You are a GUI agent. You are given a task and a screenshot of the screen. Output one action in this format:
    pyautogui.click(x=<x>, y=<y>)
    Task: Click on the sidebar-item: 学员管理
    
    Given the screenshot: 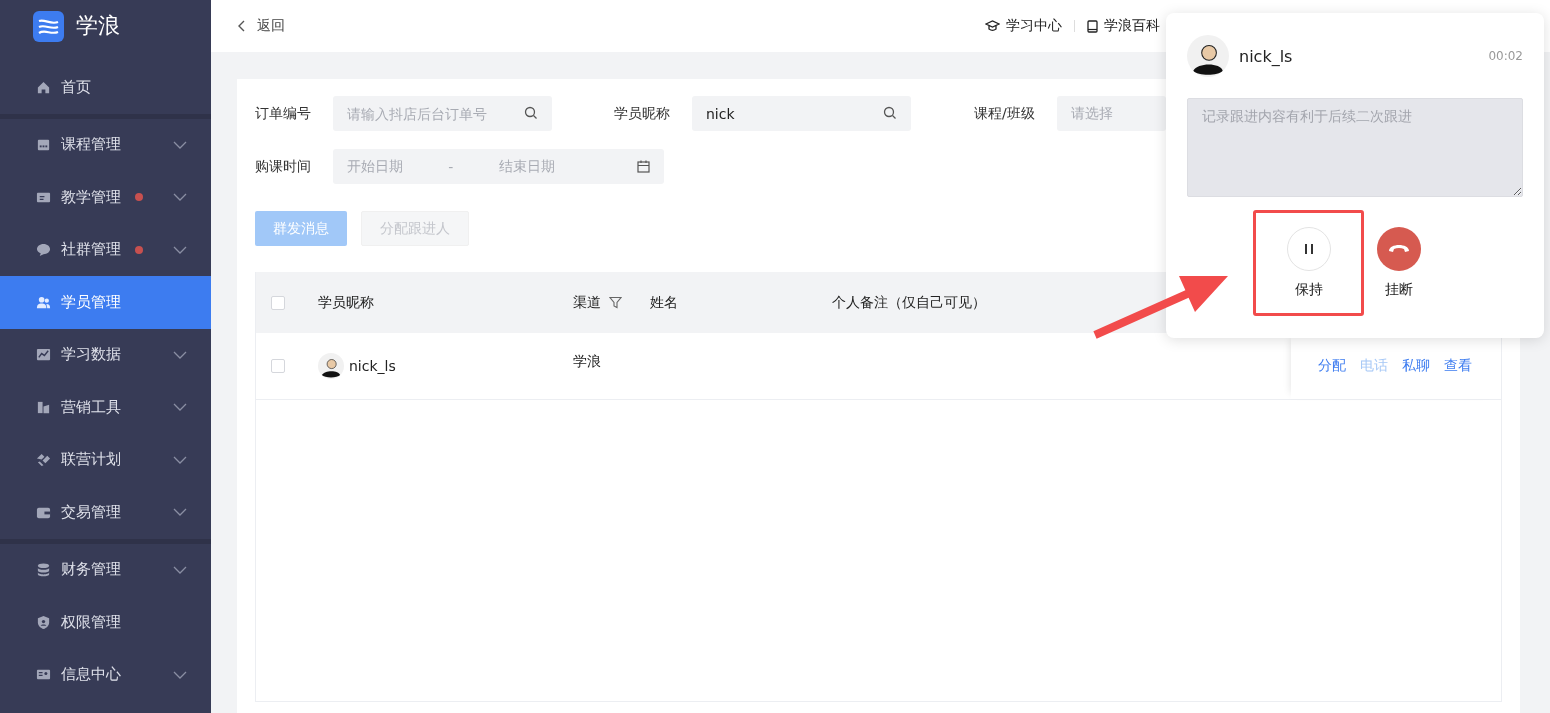 What is the action you would take?
    pyautogui.click(x=105, y=302)
    